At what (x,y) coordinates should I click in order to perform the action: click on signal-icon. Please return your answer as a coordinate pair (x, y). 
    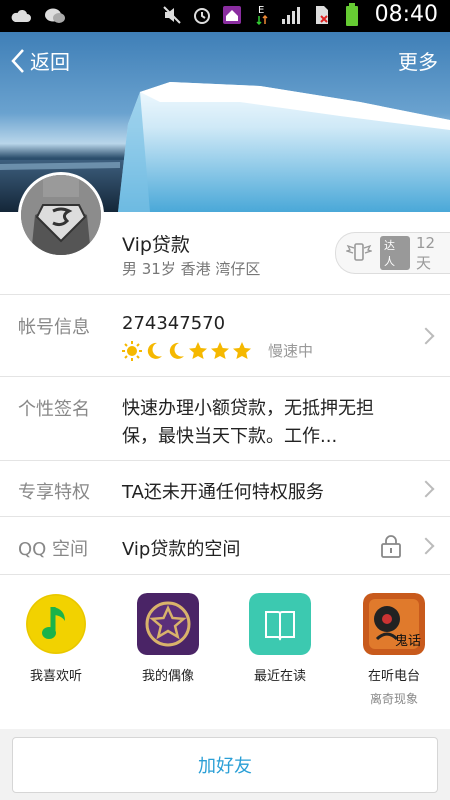
    Looking at the image, I should click on (292, 15).